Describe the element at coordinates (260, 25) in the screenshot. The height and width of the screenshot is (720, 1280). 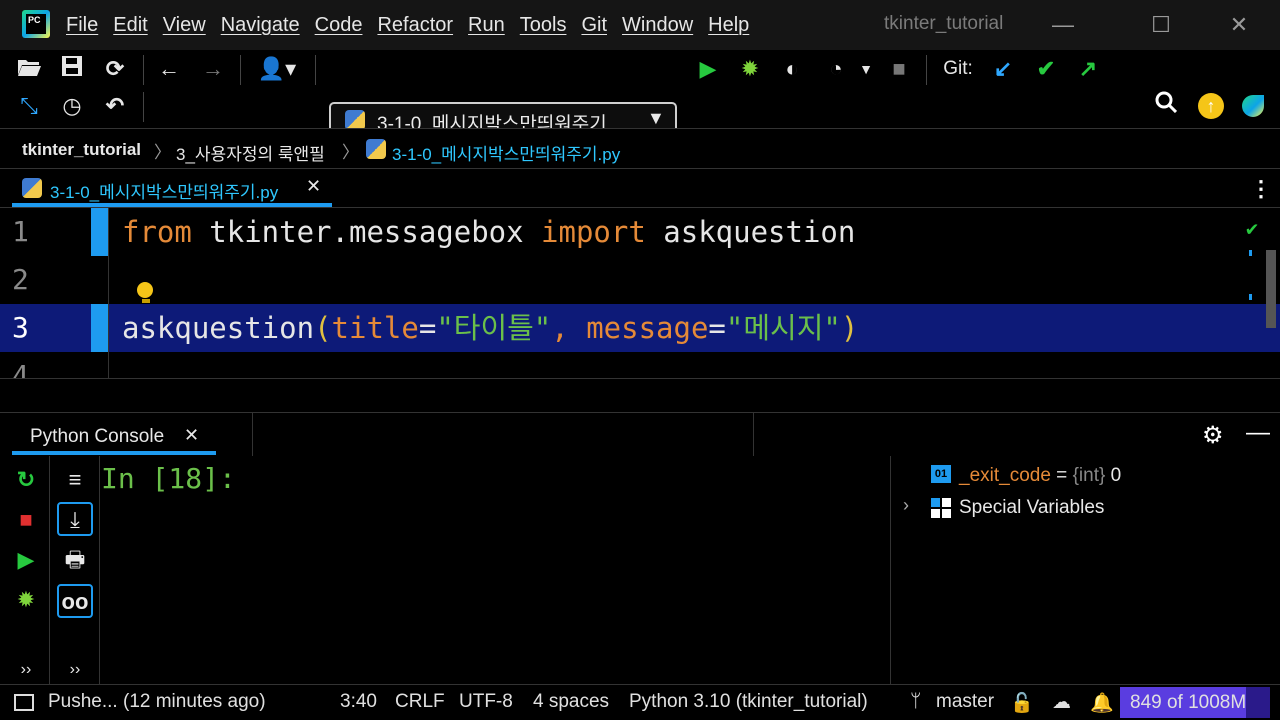
I see `menu-navigate: Navigate` at that location.